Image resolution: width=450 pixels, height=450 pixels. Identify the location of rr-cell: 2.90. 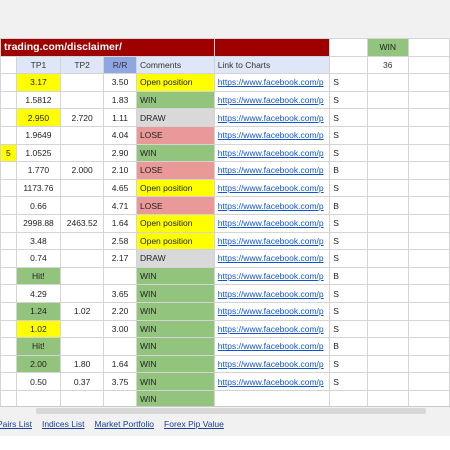
(120, 153).